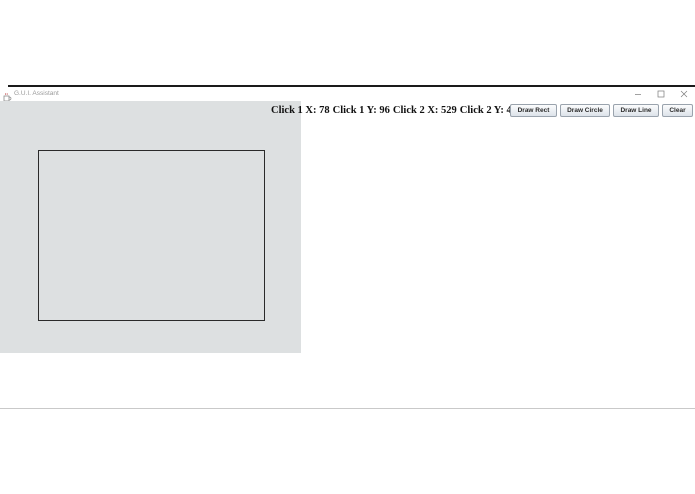 The image size is (695, 494). I want to click on draw-line-button: Draw Line, so click(636, 110).